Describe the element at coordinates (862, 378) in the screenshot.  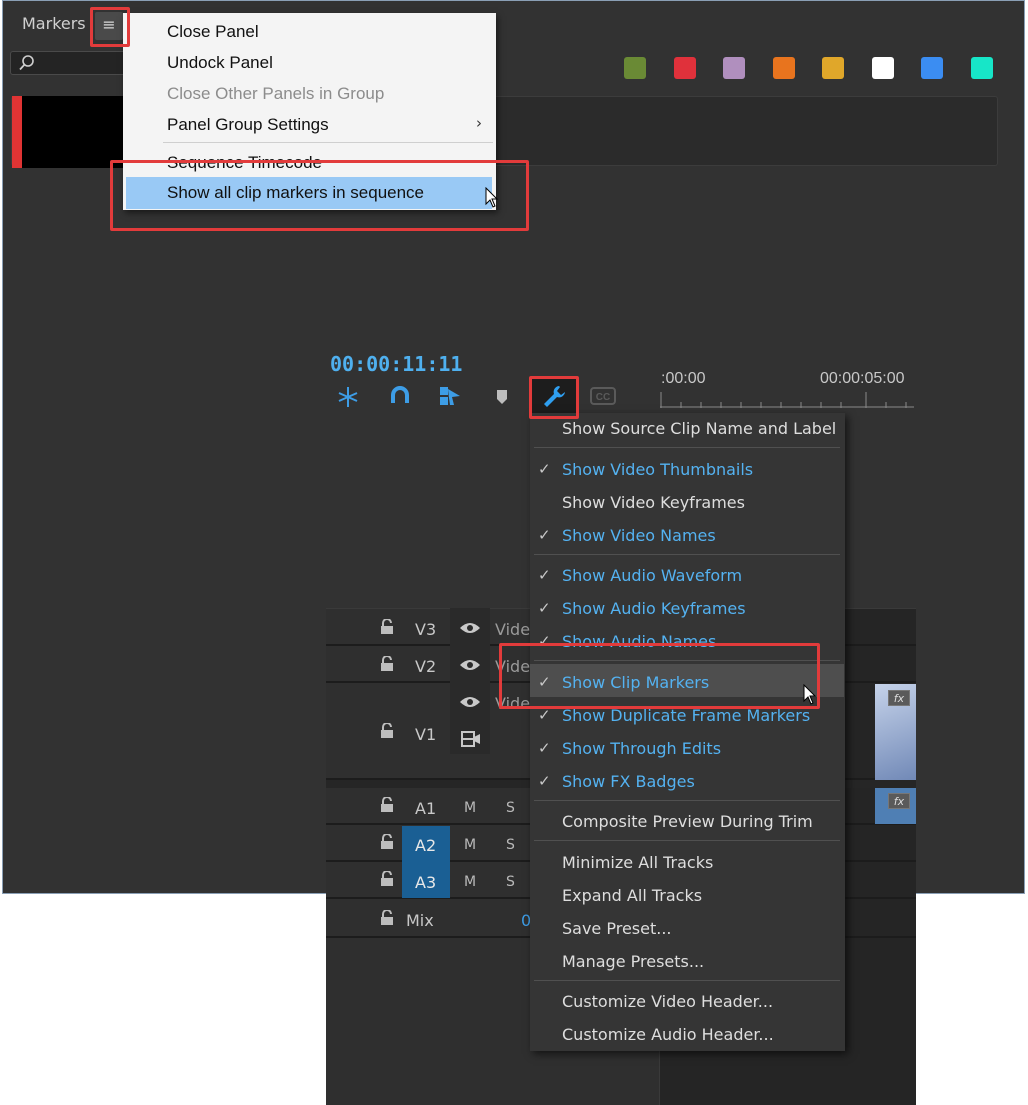
I see `ruler-end-time: 00:00:05:00` at that location.